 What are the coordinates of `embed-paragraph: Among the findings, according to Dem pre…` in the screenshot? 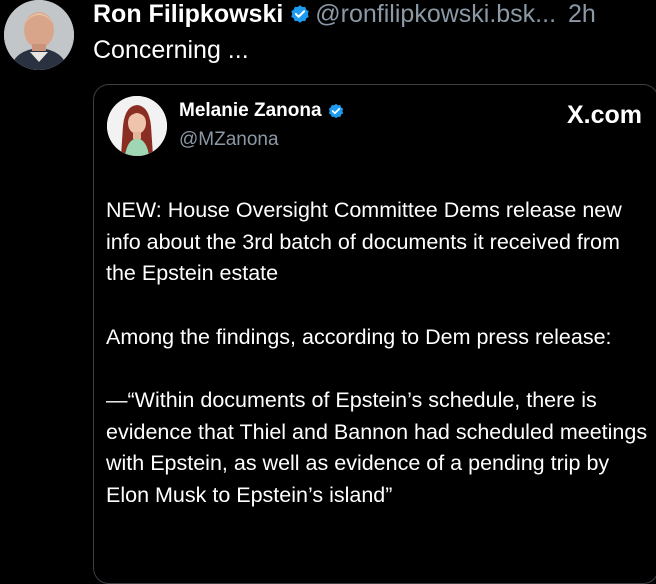 It's located at (359, 336).